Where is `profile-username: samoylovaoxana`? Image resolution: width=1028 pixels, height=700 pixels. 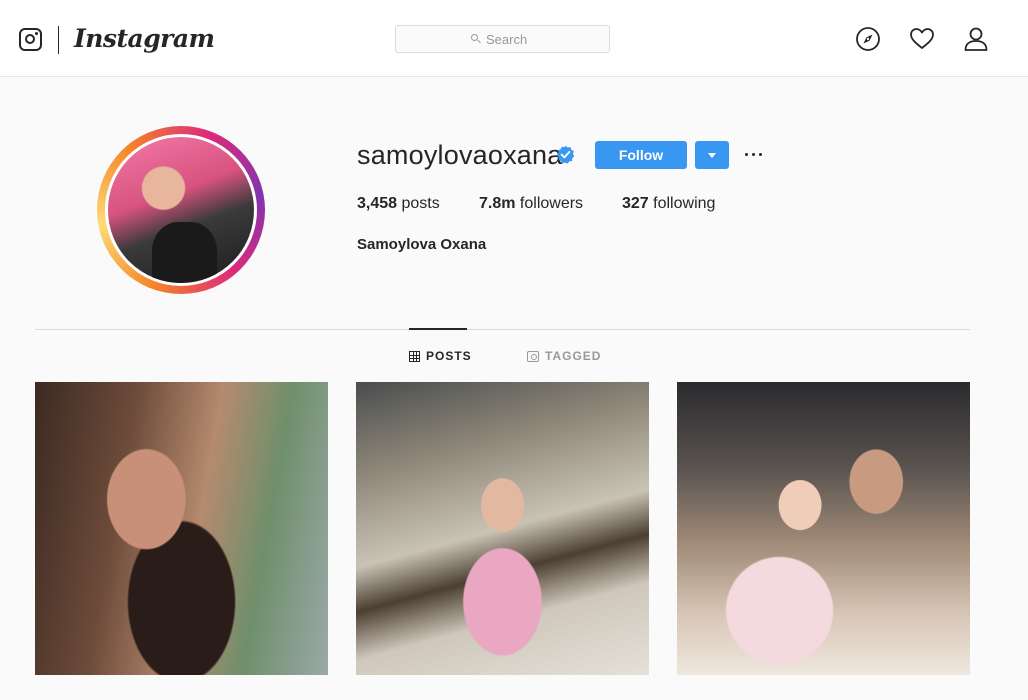 profile-username: samoylovaoxana is located at coordinates (460, 155).